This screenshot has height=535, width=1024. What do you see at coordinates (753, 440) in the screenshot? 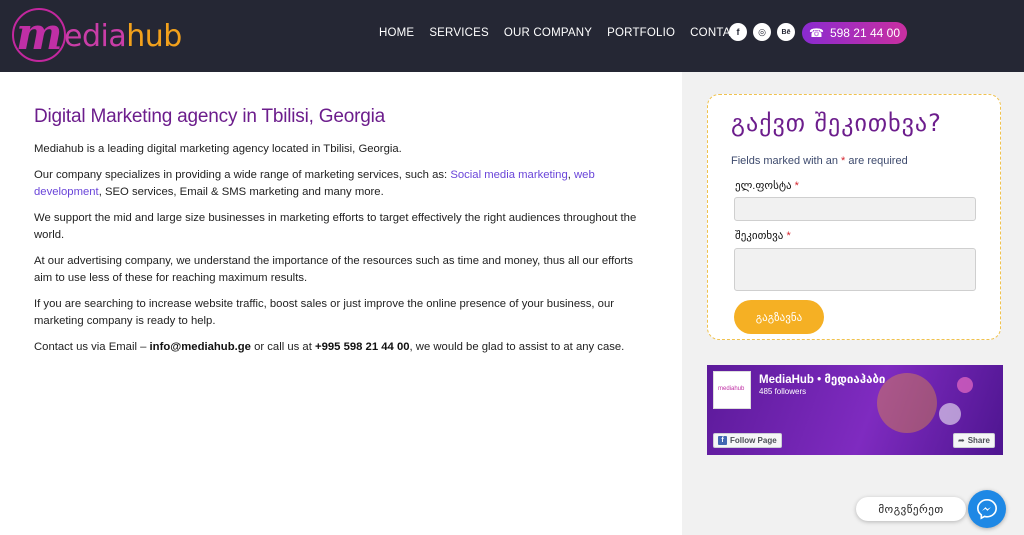
I see `fb-follow-label: Follow Page` at bounding box center [753, 440].